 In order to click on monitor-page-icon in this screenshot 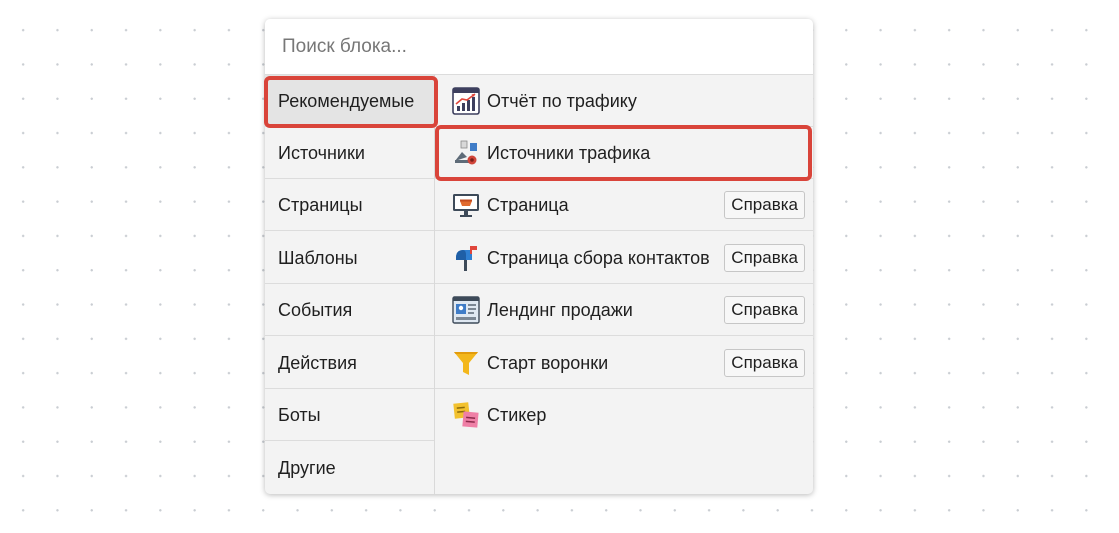, I will do `click(466, 205)`.